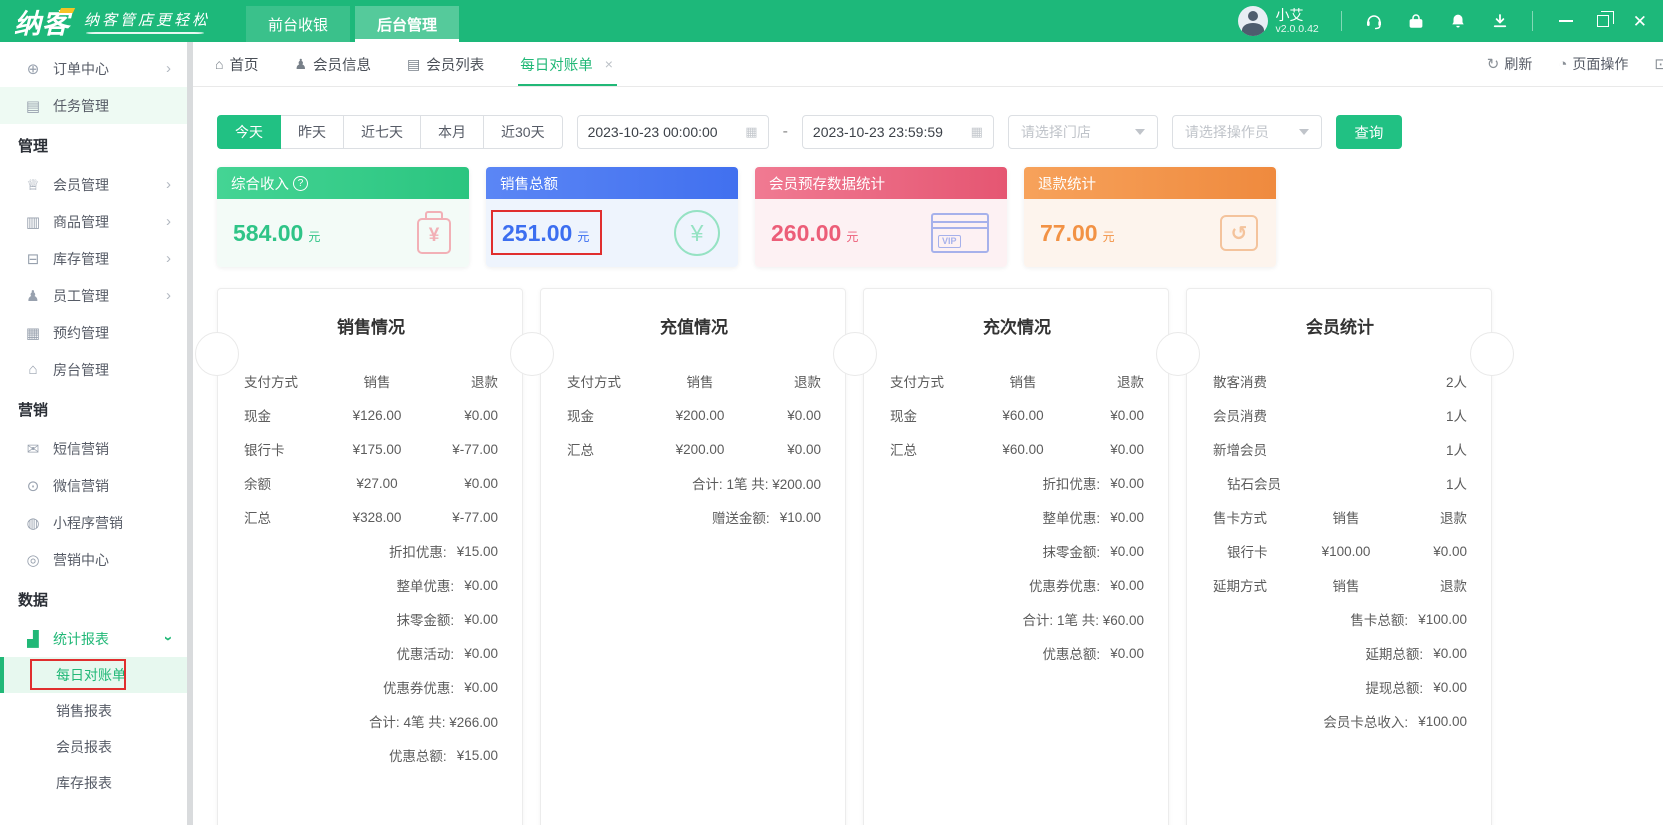  I want to click on tab-member-info: ♟ 会员信息, so click(332, 64).